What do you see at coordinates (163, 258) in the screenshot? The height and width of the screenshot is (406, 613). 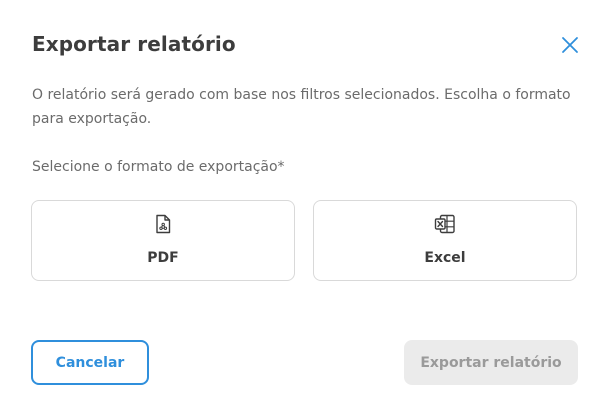 I see `format-option-label: PDF` at bounding box center [163, 258].